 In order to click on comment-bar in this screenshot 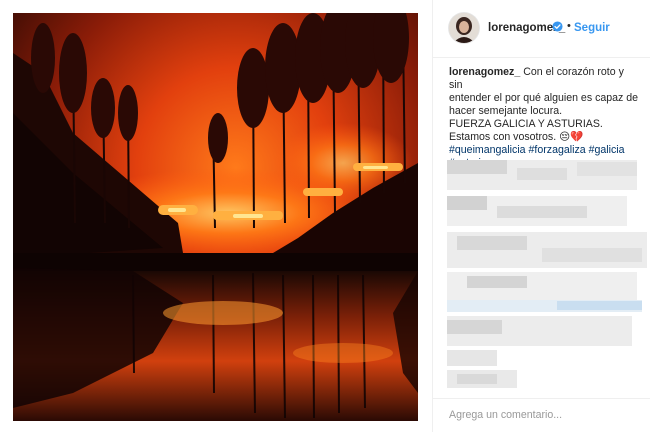, I will do `click(541, 415)`.